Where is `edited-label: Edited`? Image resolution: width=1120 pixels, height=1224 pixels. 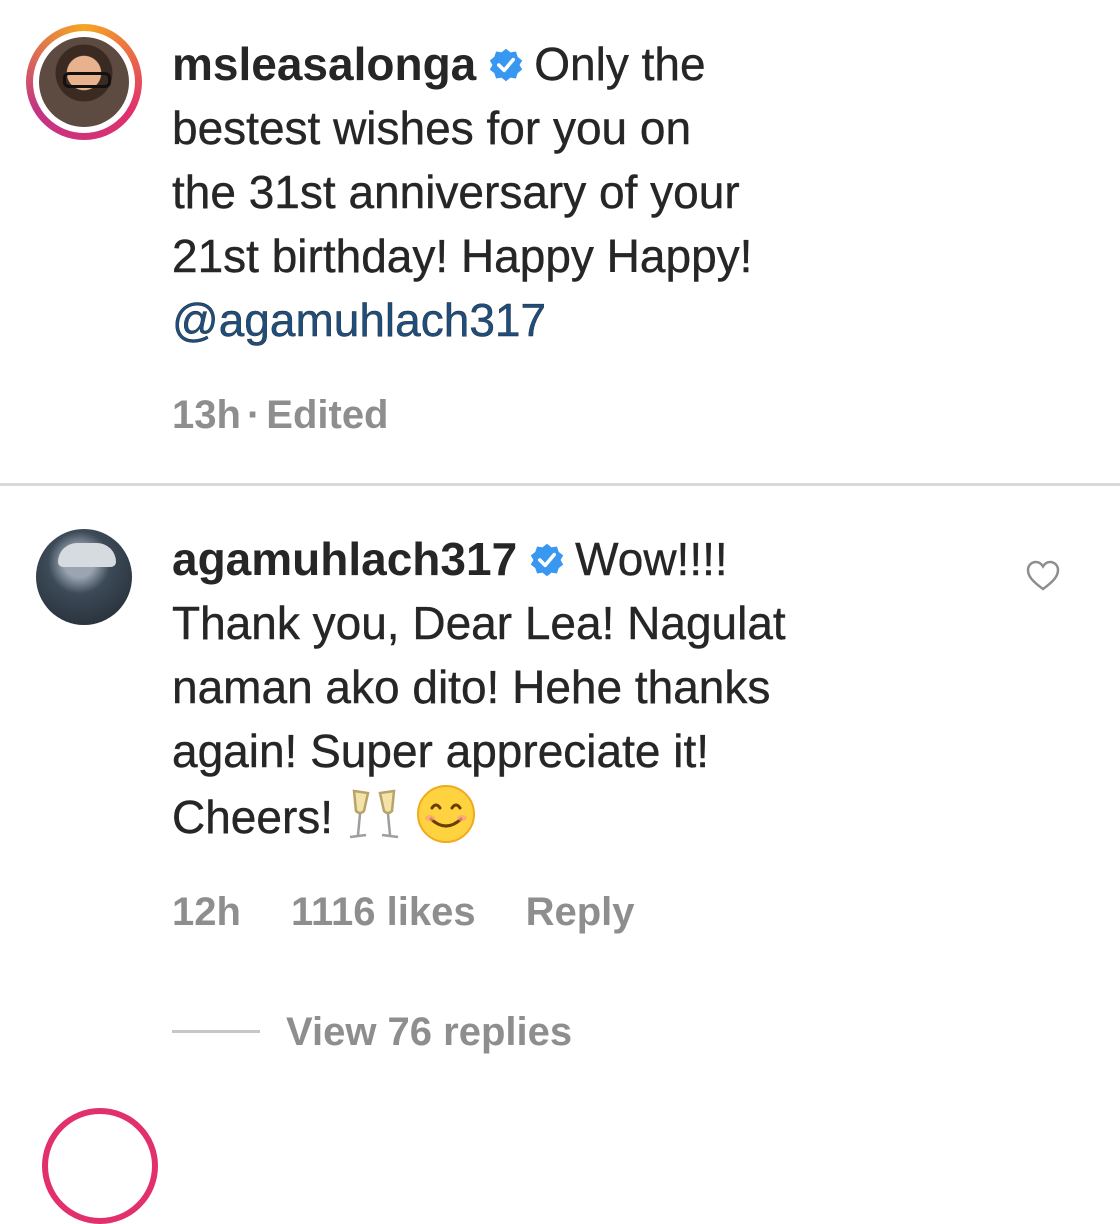 edited-label: Edited is located at coordinates (327, 415).